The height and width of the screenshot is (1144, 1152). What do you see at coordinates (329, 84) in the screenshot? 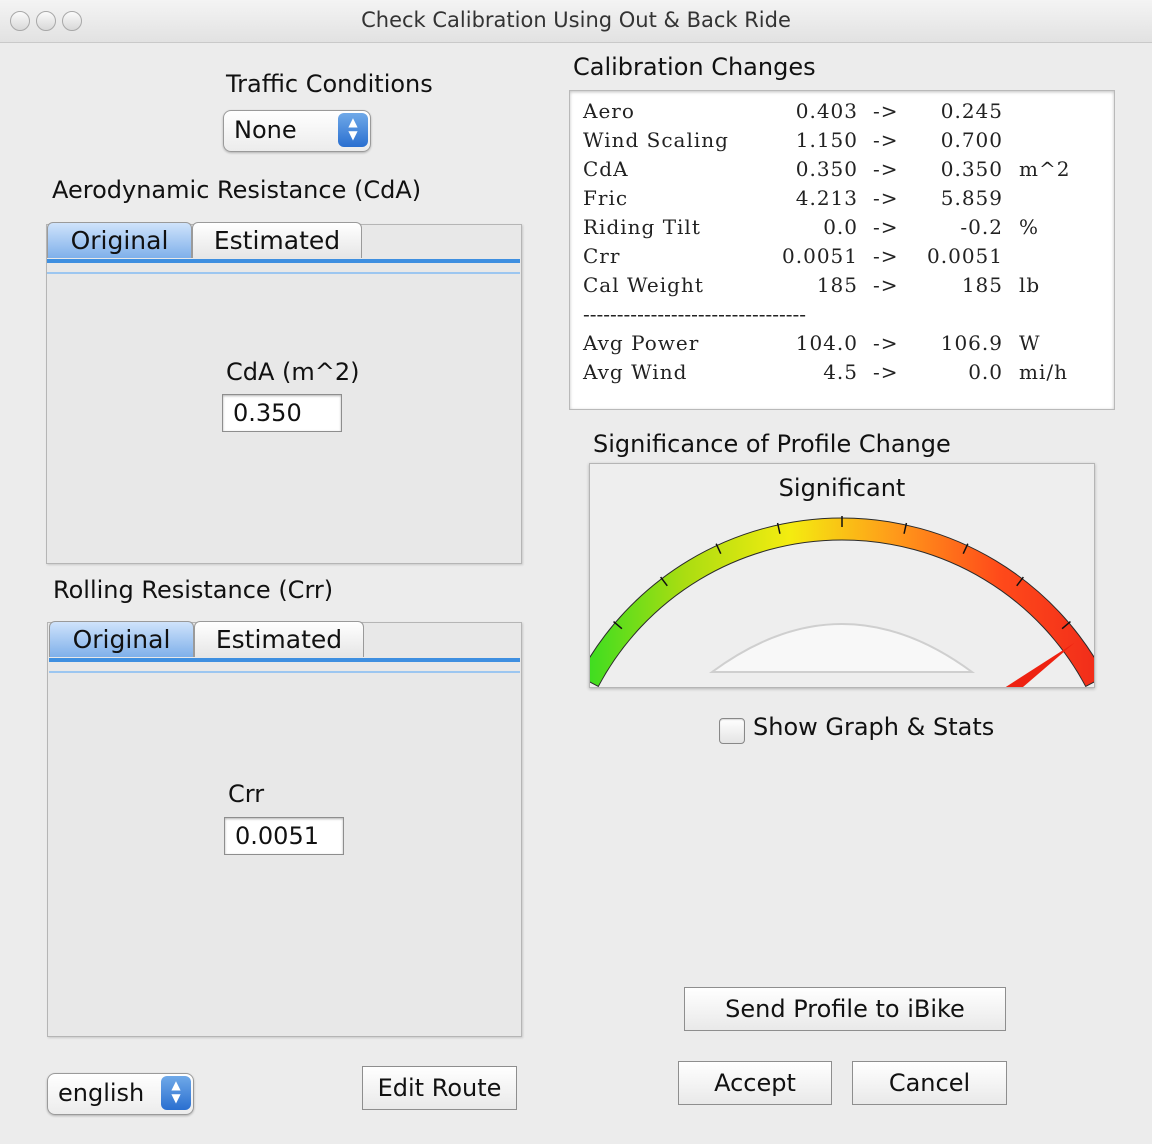
I see `traffic-conditions-label: Traffic Conditions` at bounding box center [329, 84].